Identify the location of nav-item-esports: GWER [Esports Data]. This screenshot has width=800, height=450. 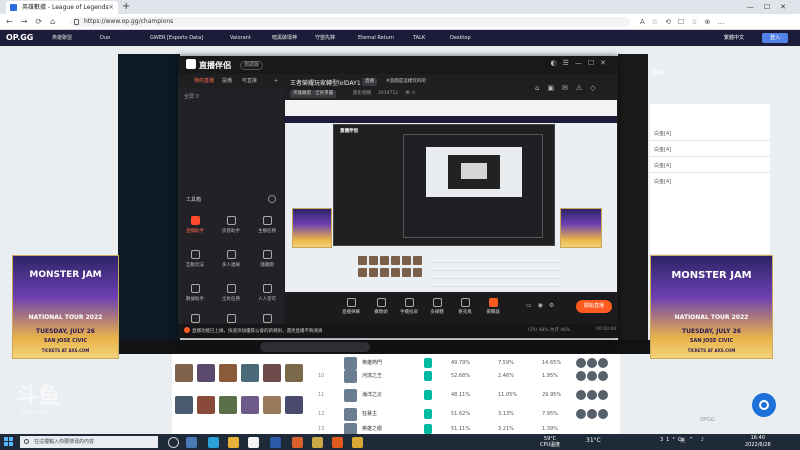
(176, 38).